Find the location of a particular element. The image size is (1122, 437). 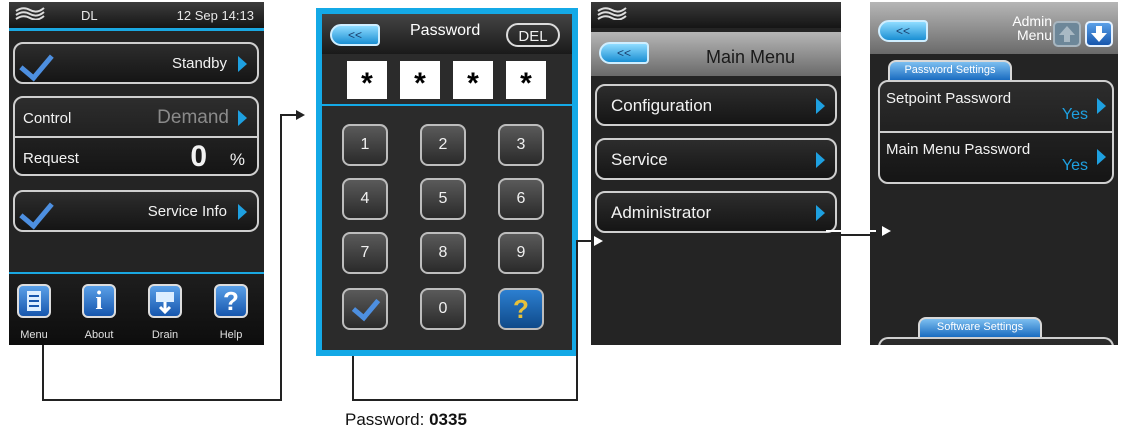

software-settings-tab: Software Settings is located at coordinates (980, 327).